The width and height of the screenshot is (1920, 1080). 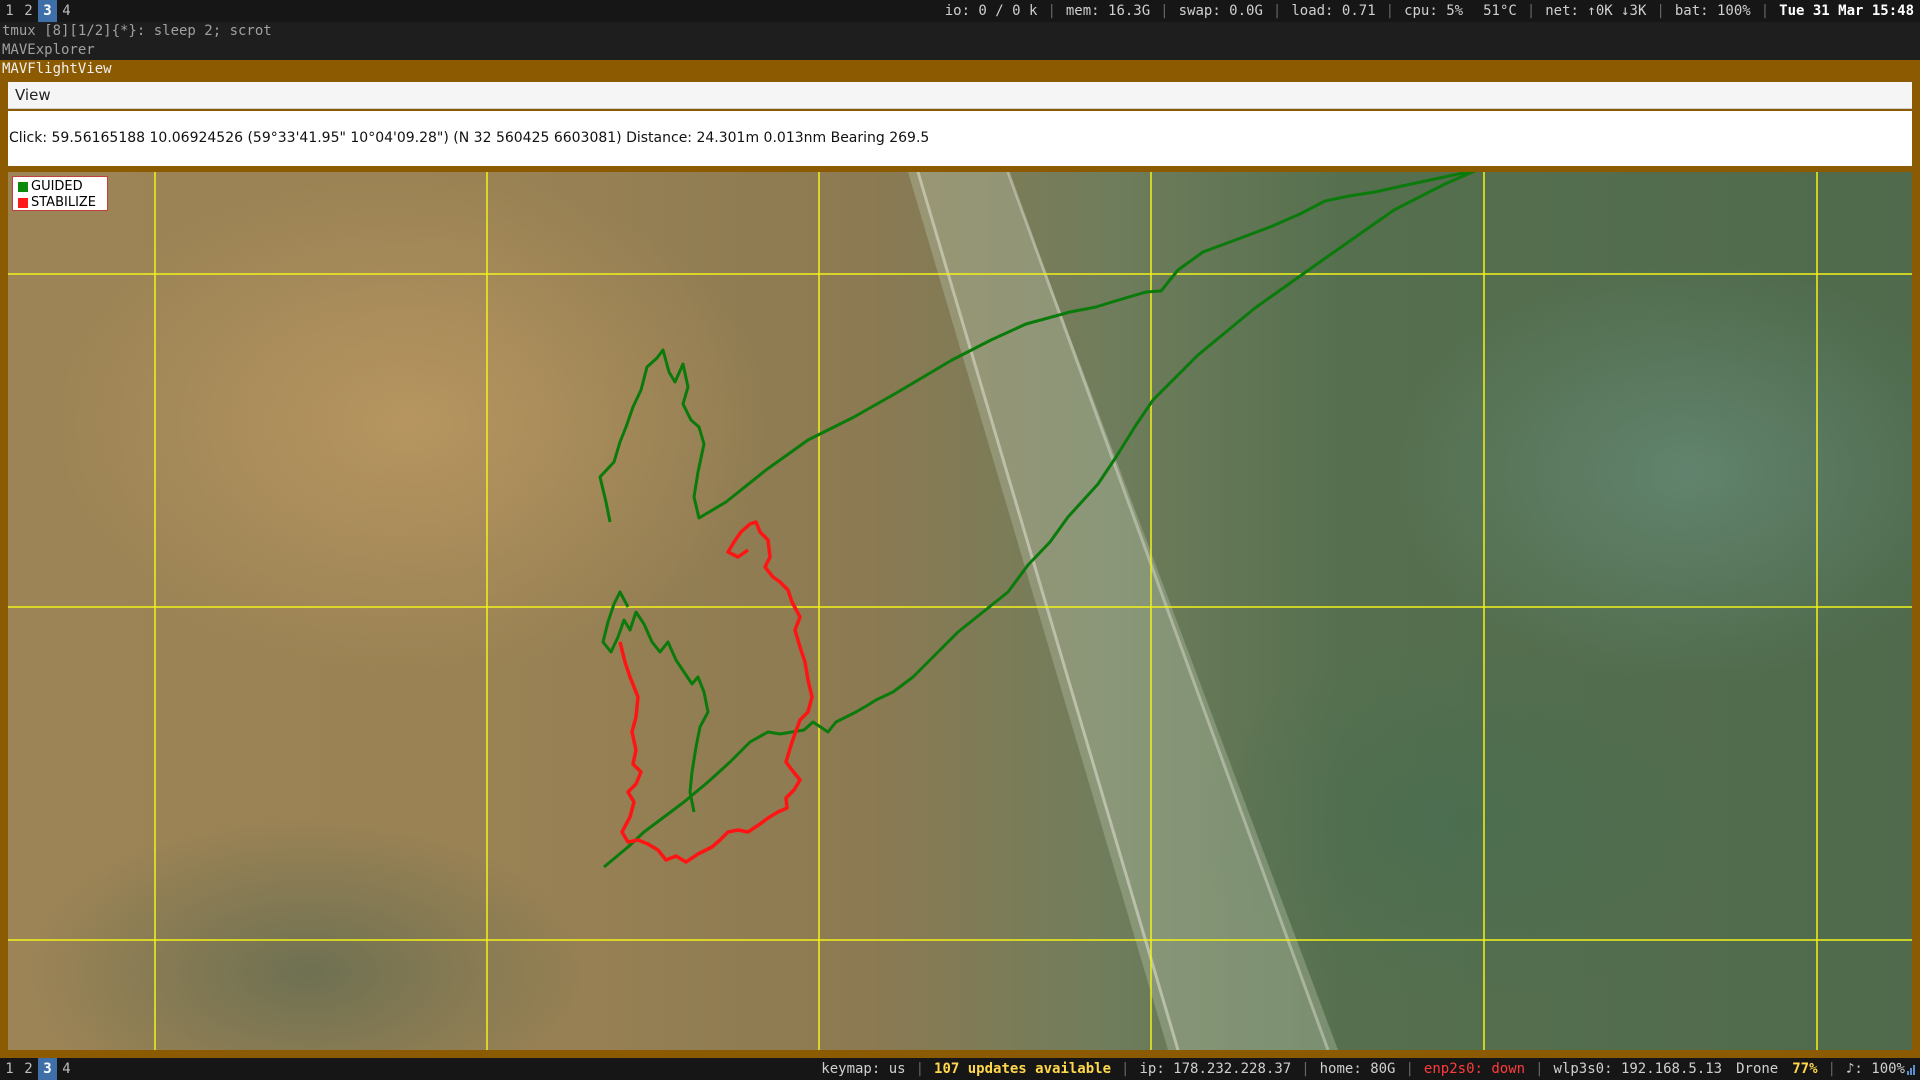 I want to click on flight-mode-legend: GUIDED STABILIZE, so click(x=60, y=193).